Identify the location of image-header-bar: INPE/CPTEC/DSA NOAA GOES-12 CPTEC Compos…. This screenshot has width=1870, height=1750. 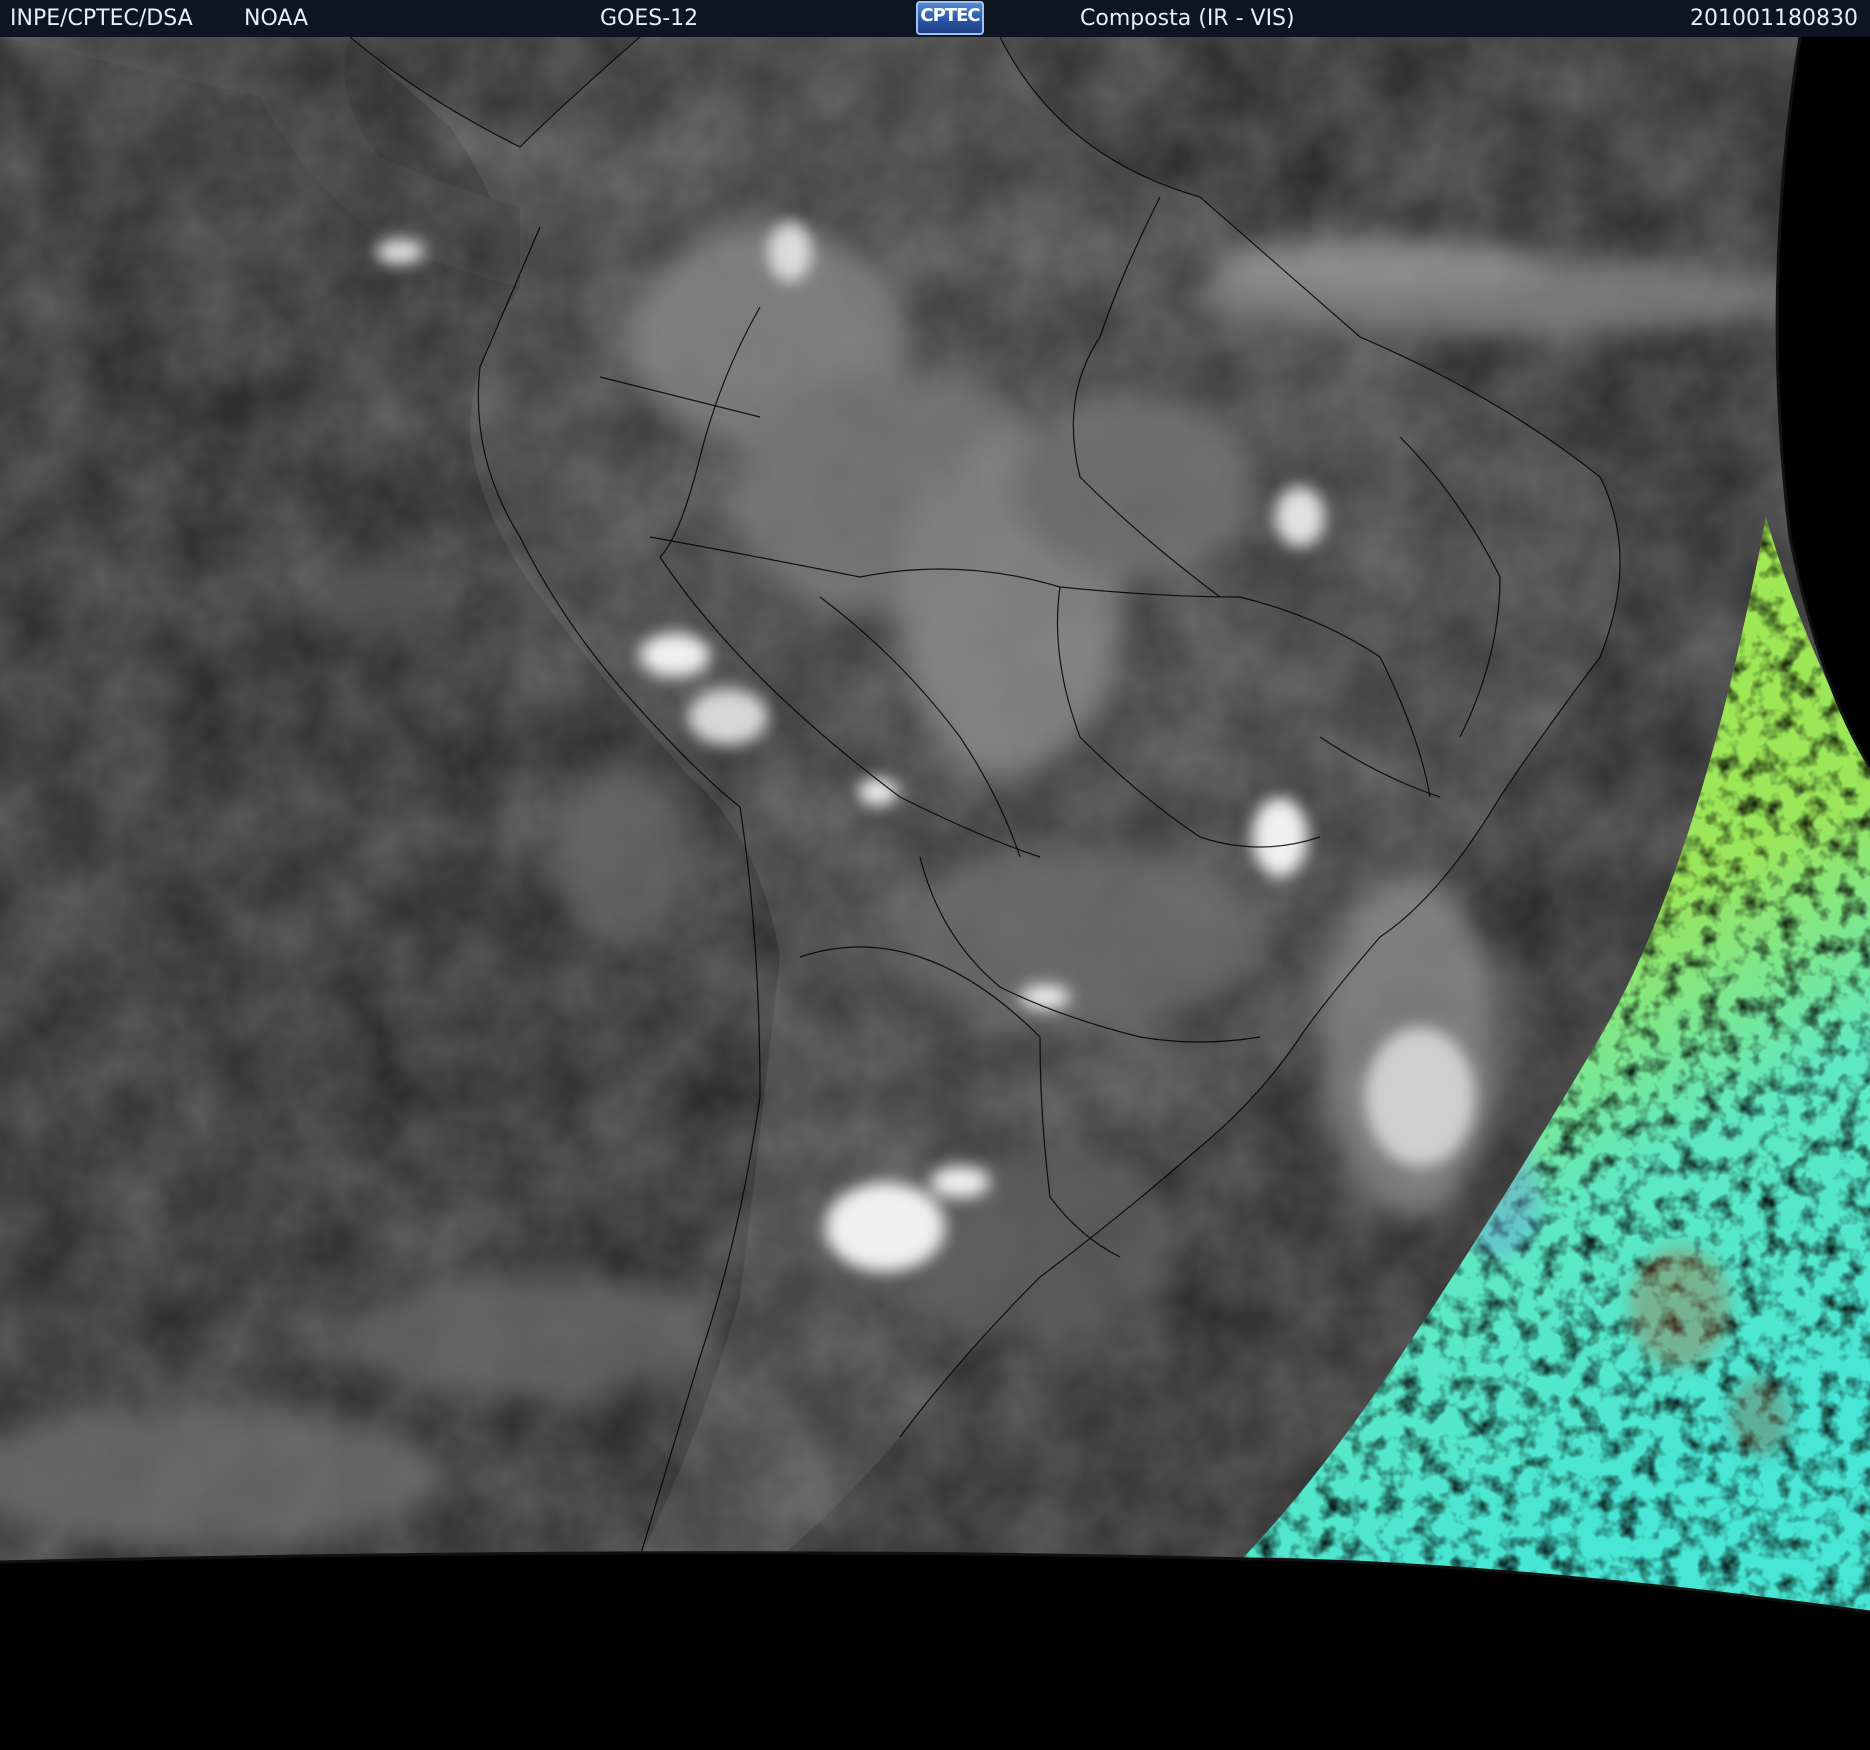
(935, 18).